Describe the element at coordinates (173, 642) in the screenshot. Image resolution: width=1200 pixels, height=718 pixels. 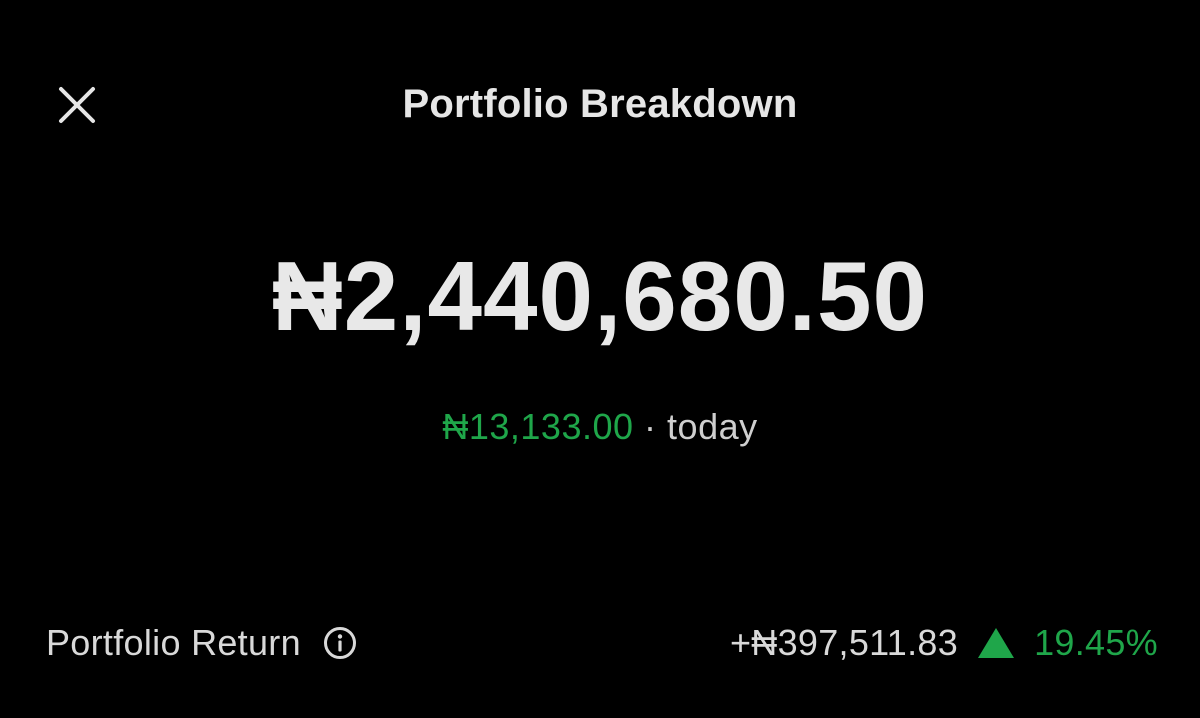
I see `portfolio-return-label: Portfolio Return` at that location.